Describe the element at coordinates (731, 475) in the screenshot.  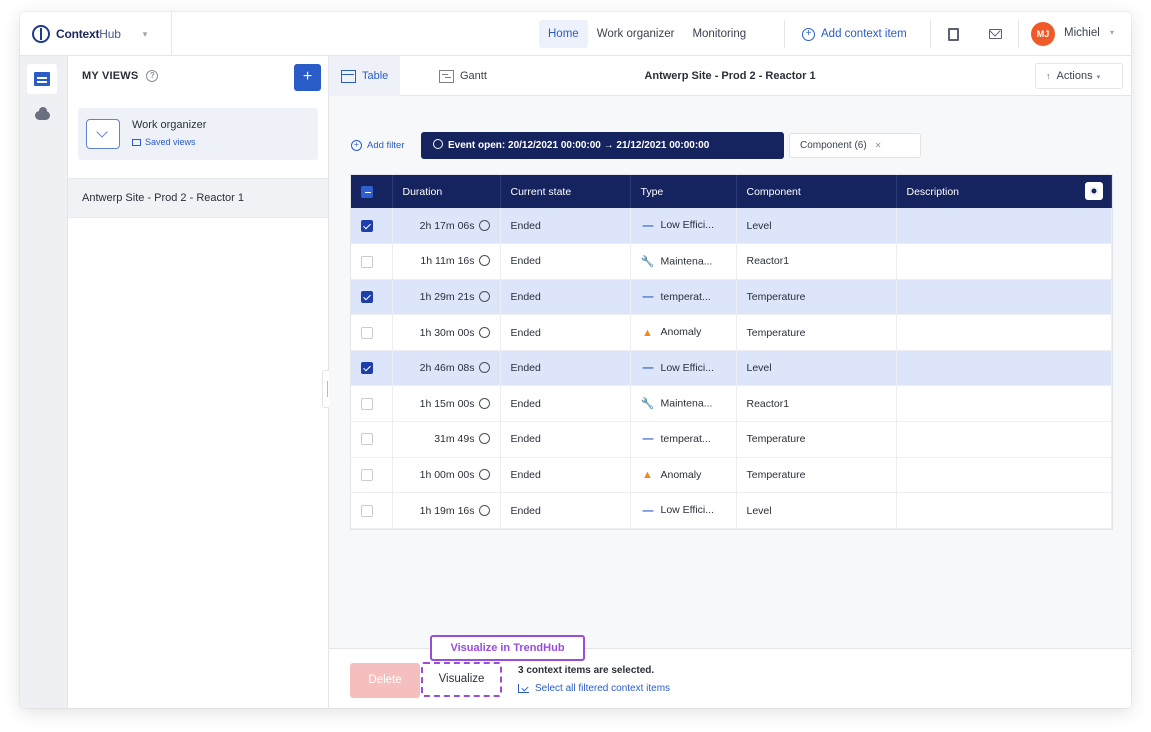
I see `table-row: 1h 00m 00s Ended ▲ Anomaly Temperature` at that location.